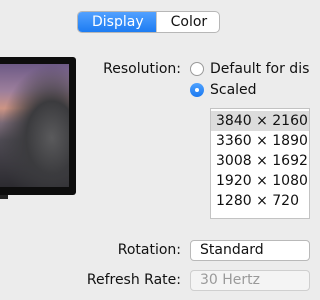  What do you see at coordinates (260, 69) in the screenshot?
I see `radio-default-label: Default for dis` at bounding box center [260, 69].